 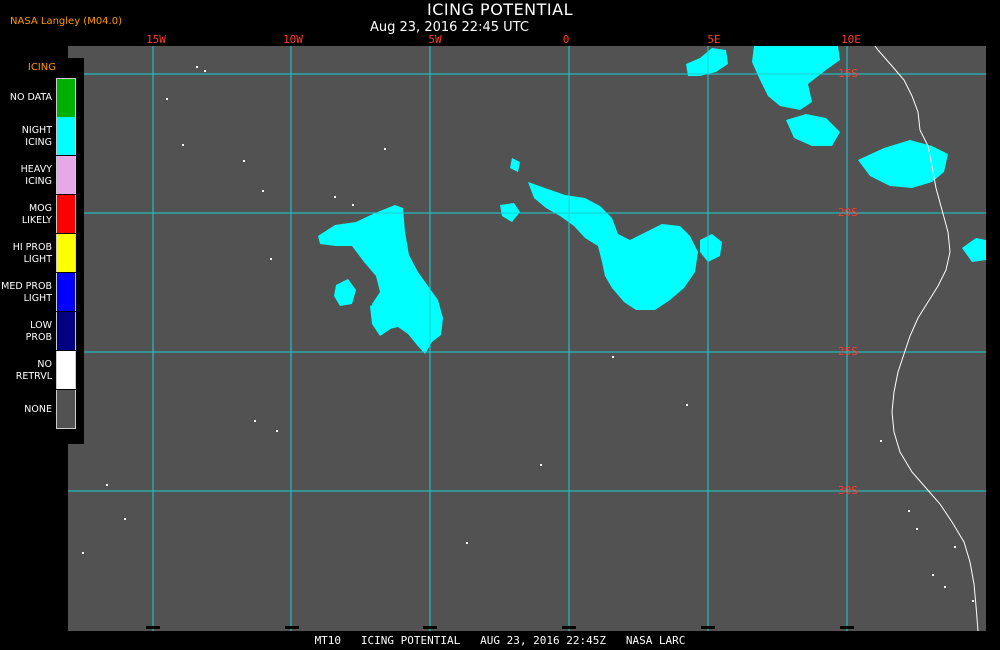 I want to click on map-title: ICING POTENTIAL, so click(x=499, y=9).